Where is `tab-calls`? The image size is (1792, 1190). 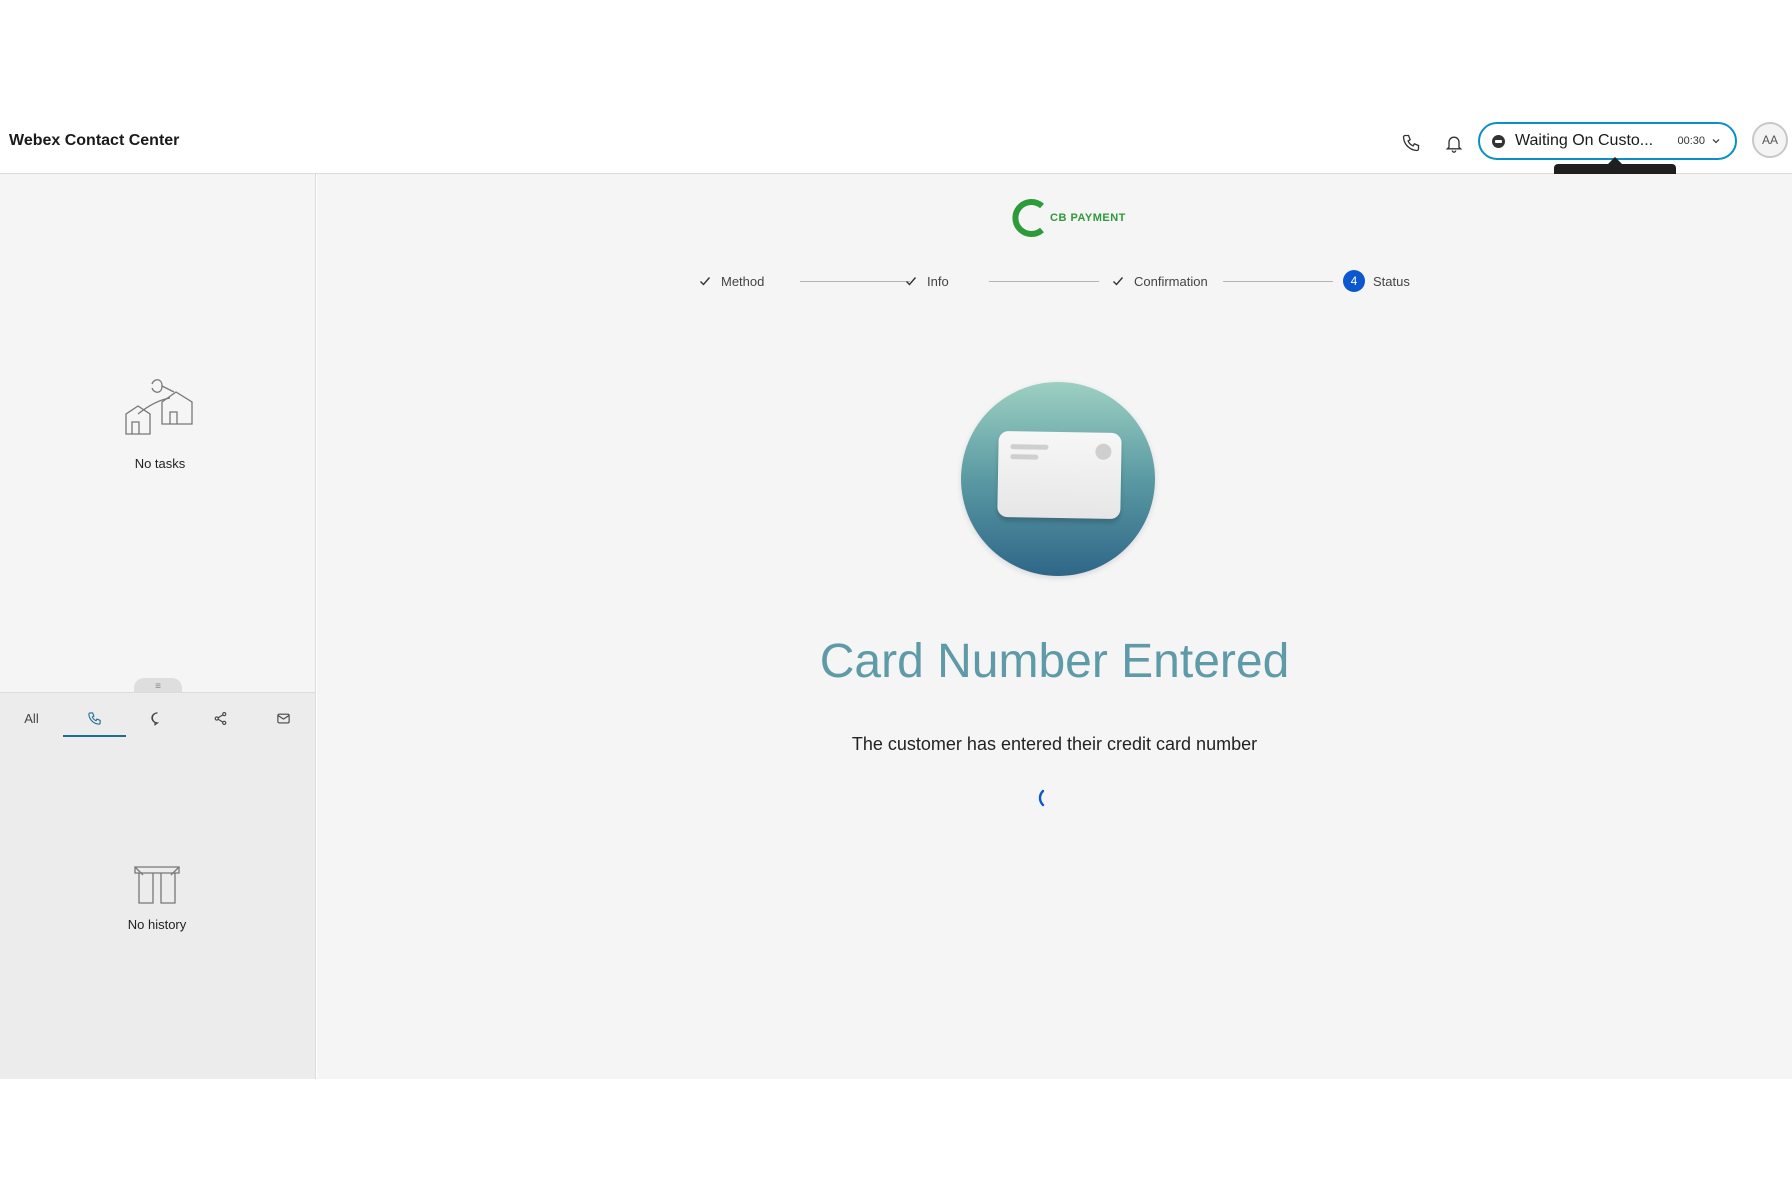
tab-calls is located at coordinates (94, 718).